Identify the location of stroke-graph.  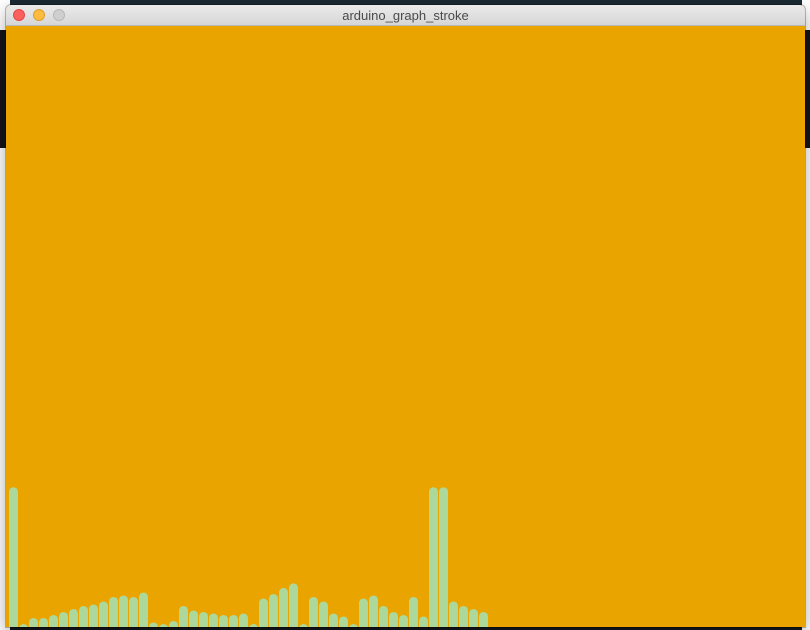
(248, 557).